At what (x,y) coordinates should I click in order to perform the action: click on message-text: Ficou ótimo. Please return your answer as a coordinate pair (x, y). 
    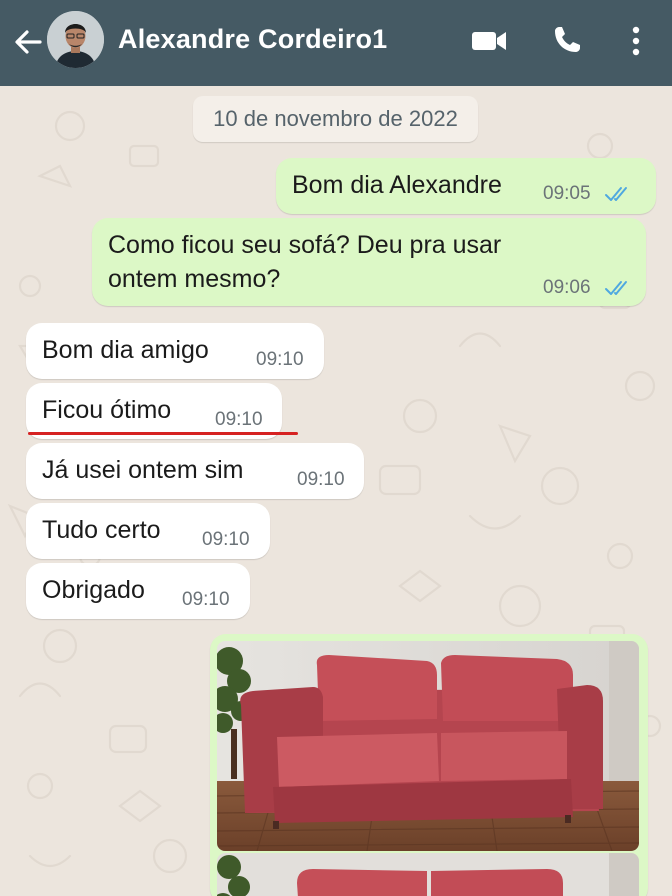
    Looking at the image, I should click on (107, 410).